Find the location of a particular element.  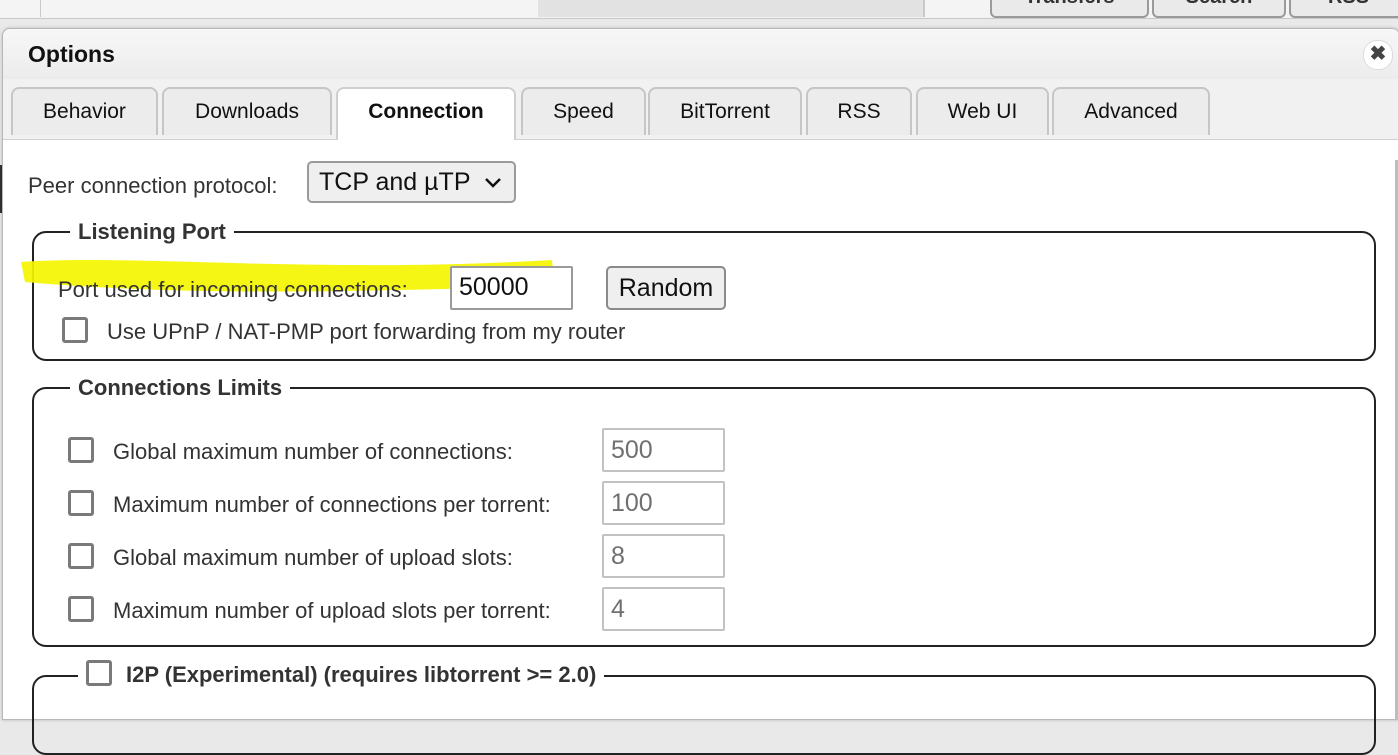

connections-limits-legend: Connections Limits is located at coordinates (180, 388).